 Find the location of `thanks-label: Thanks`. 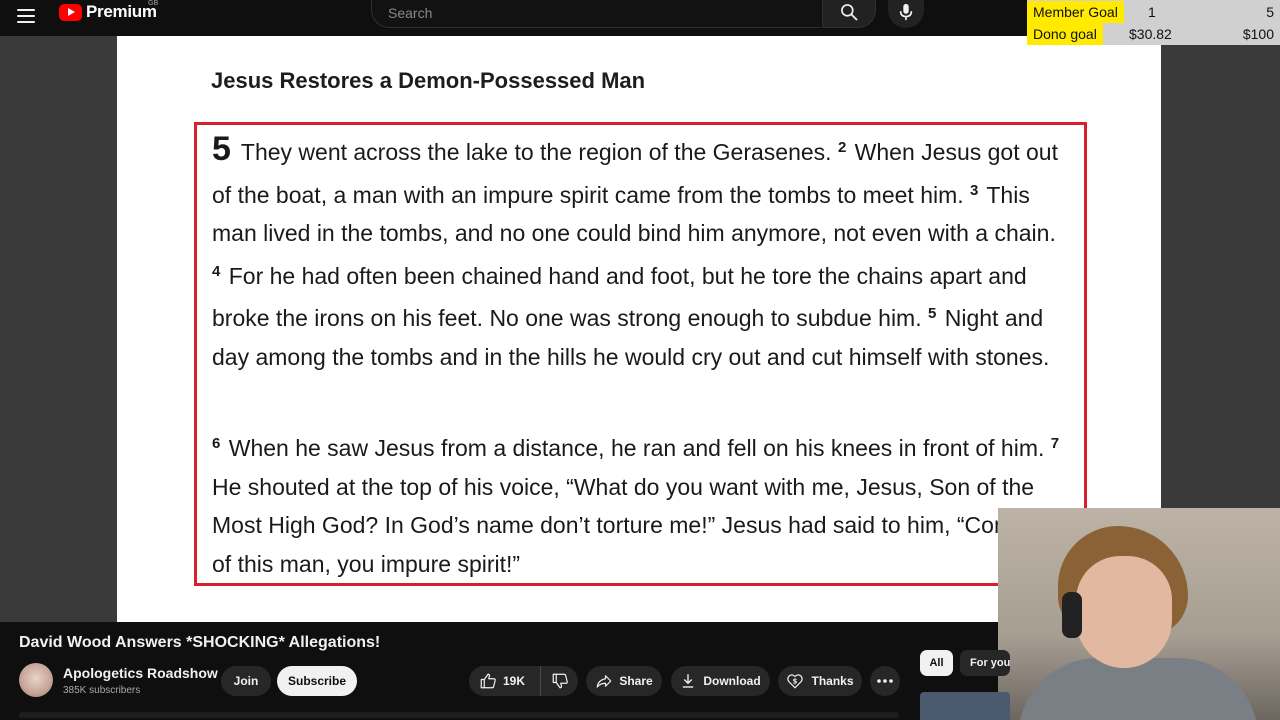

thanks-label: Thanks is located at coordinates (832, 681).